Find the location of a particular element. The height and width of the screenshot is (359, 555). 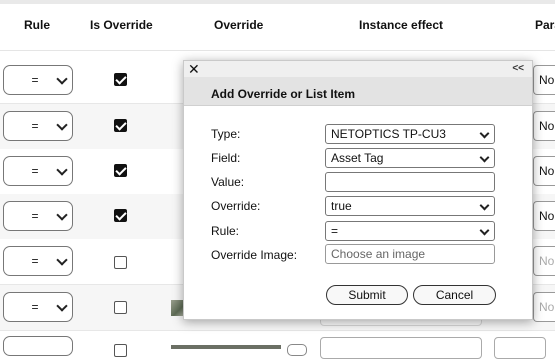

instance-effect-field is located at coordinates (401, 348).